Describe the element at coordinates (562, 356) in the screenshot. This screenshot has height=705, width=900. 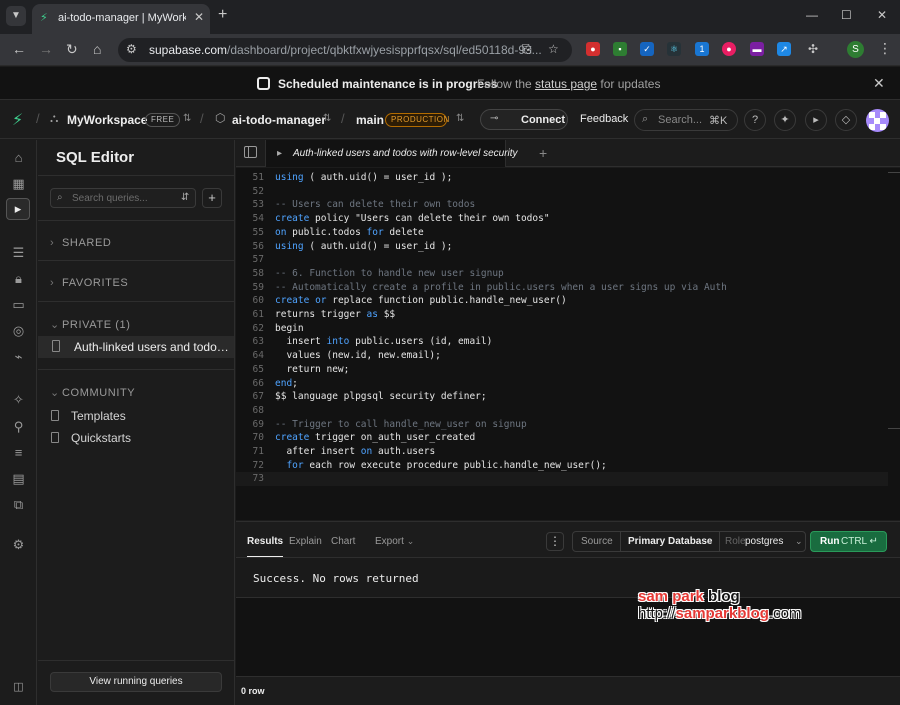
I see `code-line: 64 values (new.id, new.email);` at that location.